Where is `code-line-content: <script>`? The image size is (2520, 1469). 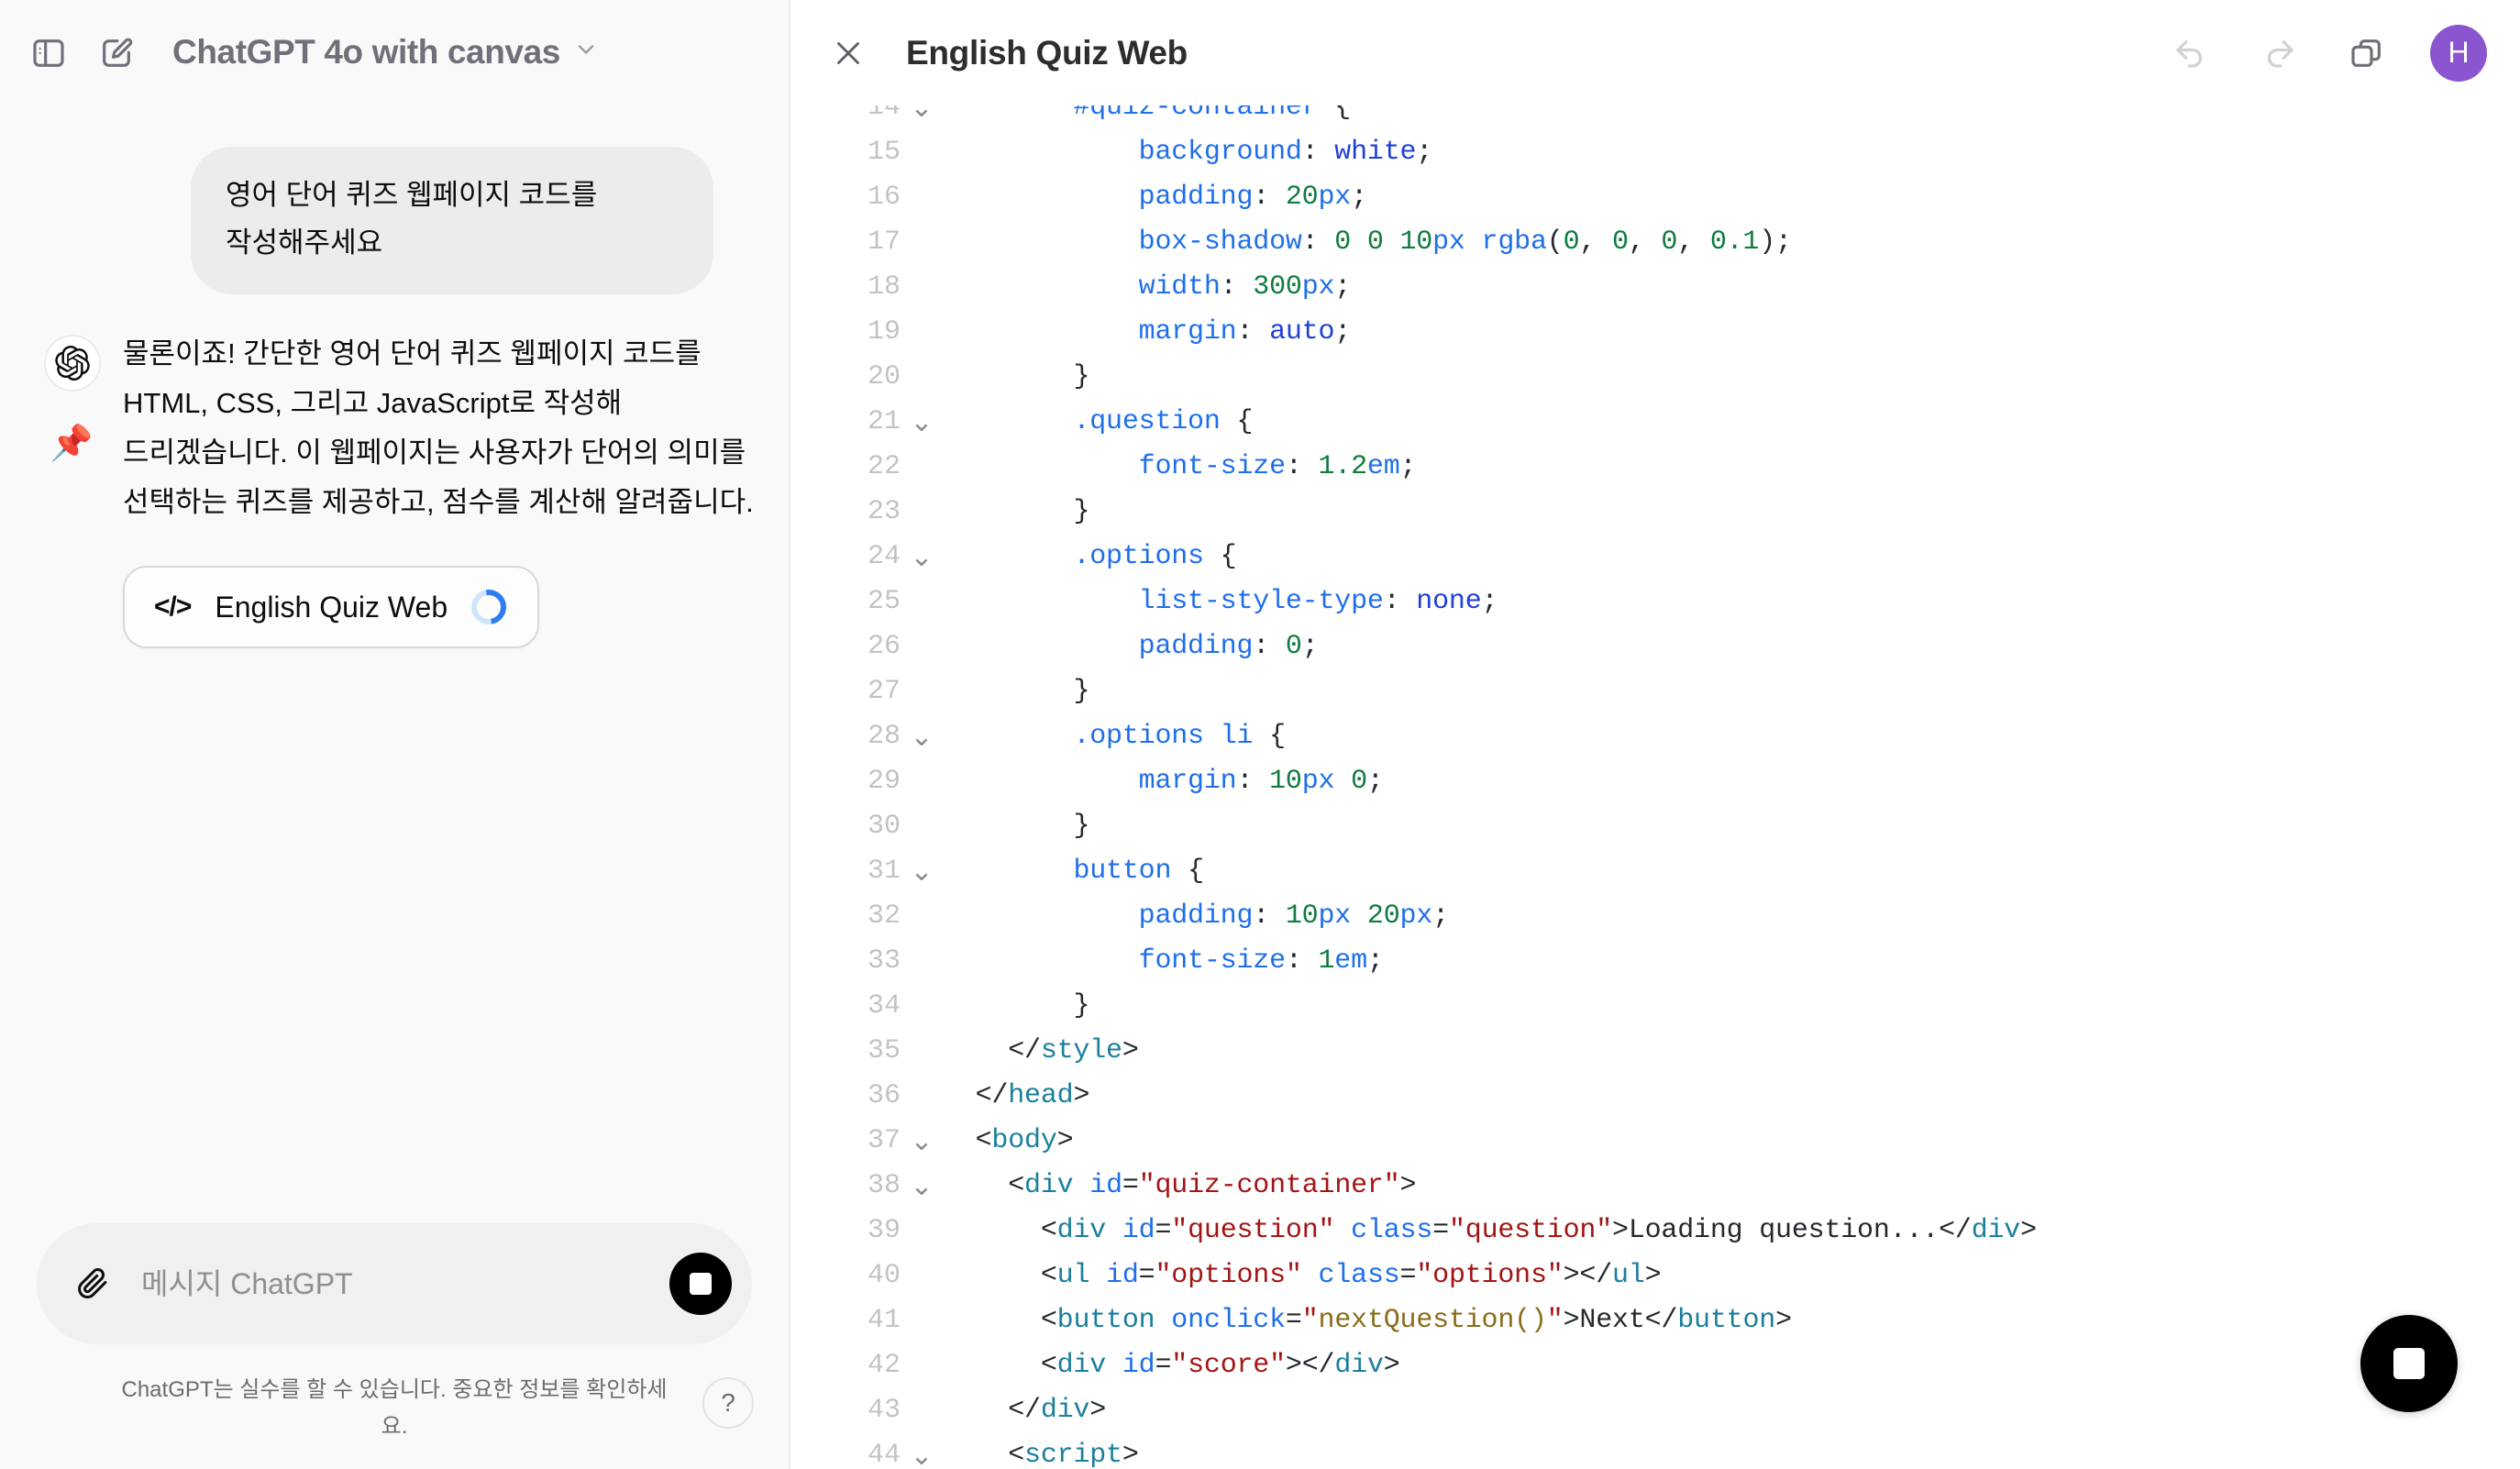 code-line-content: <script> is located at coordinates (1731, 1451).